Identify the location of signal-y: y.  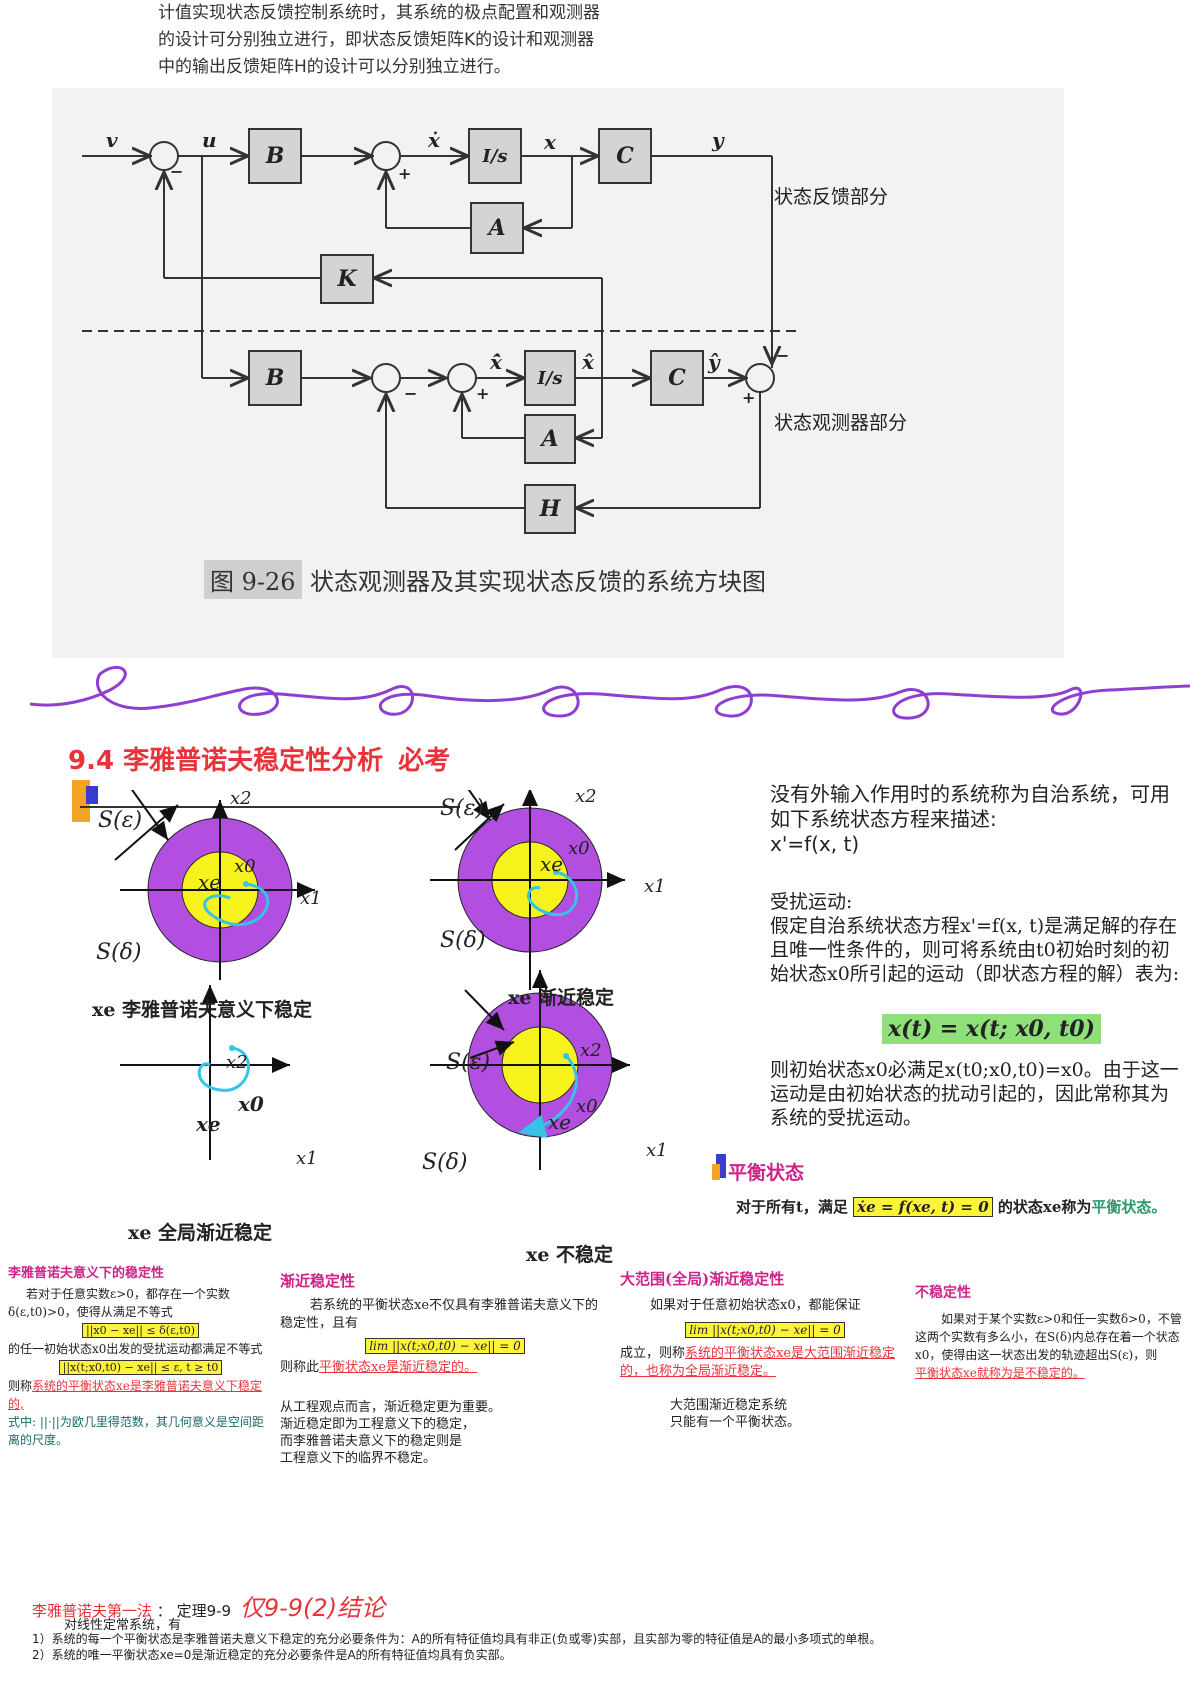
(718, 140).